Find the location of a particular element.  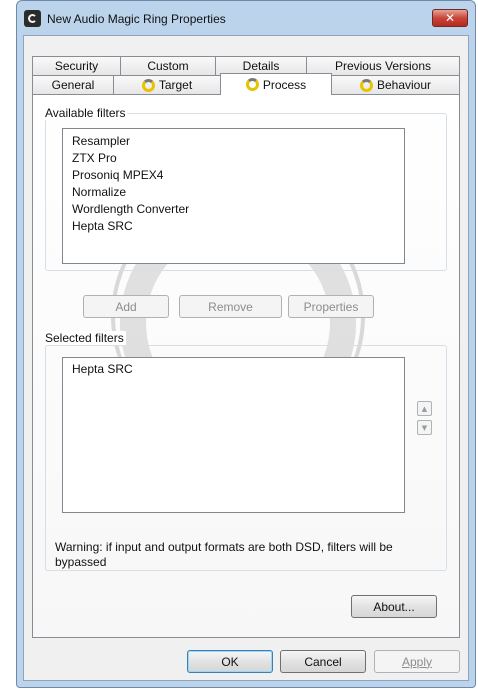

properties-button: Properties is located at coordinates (331, 306).